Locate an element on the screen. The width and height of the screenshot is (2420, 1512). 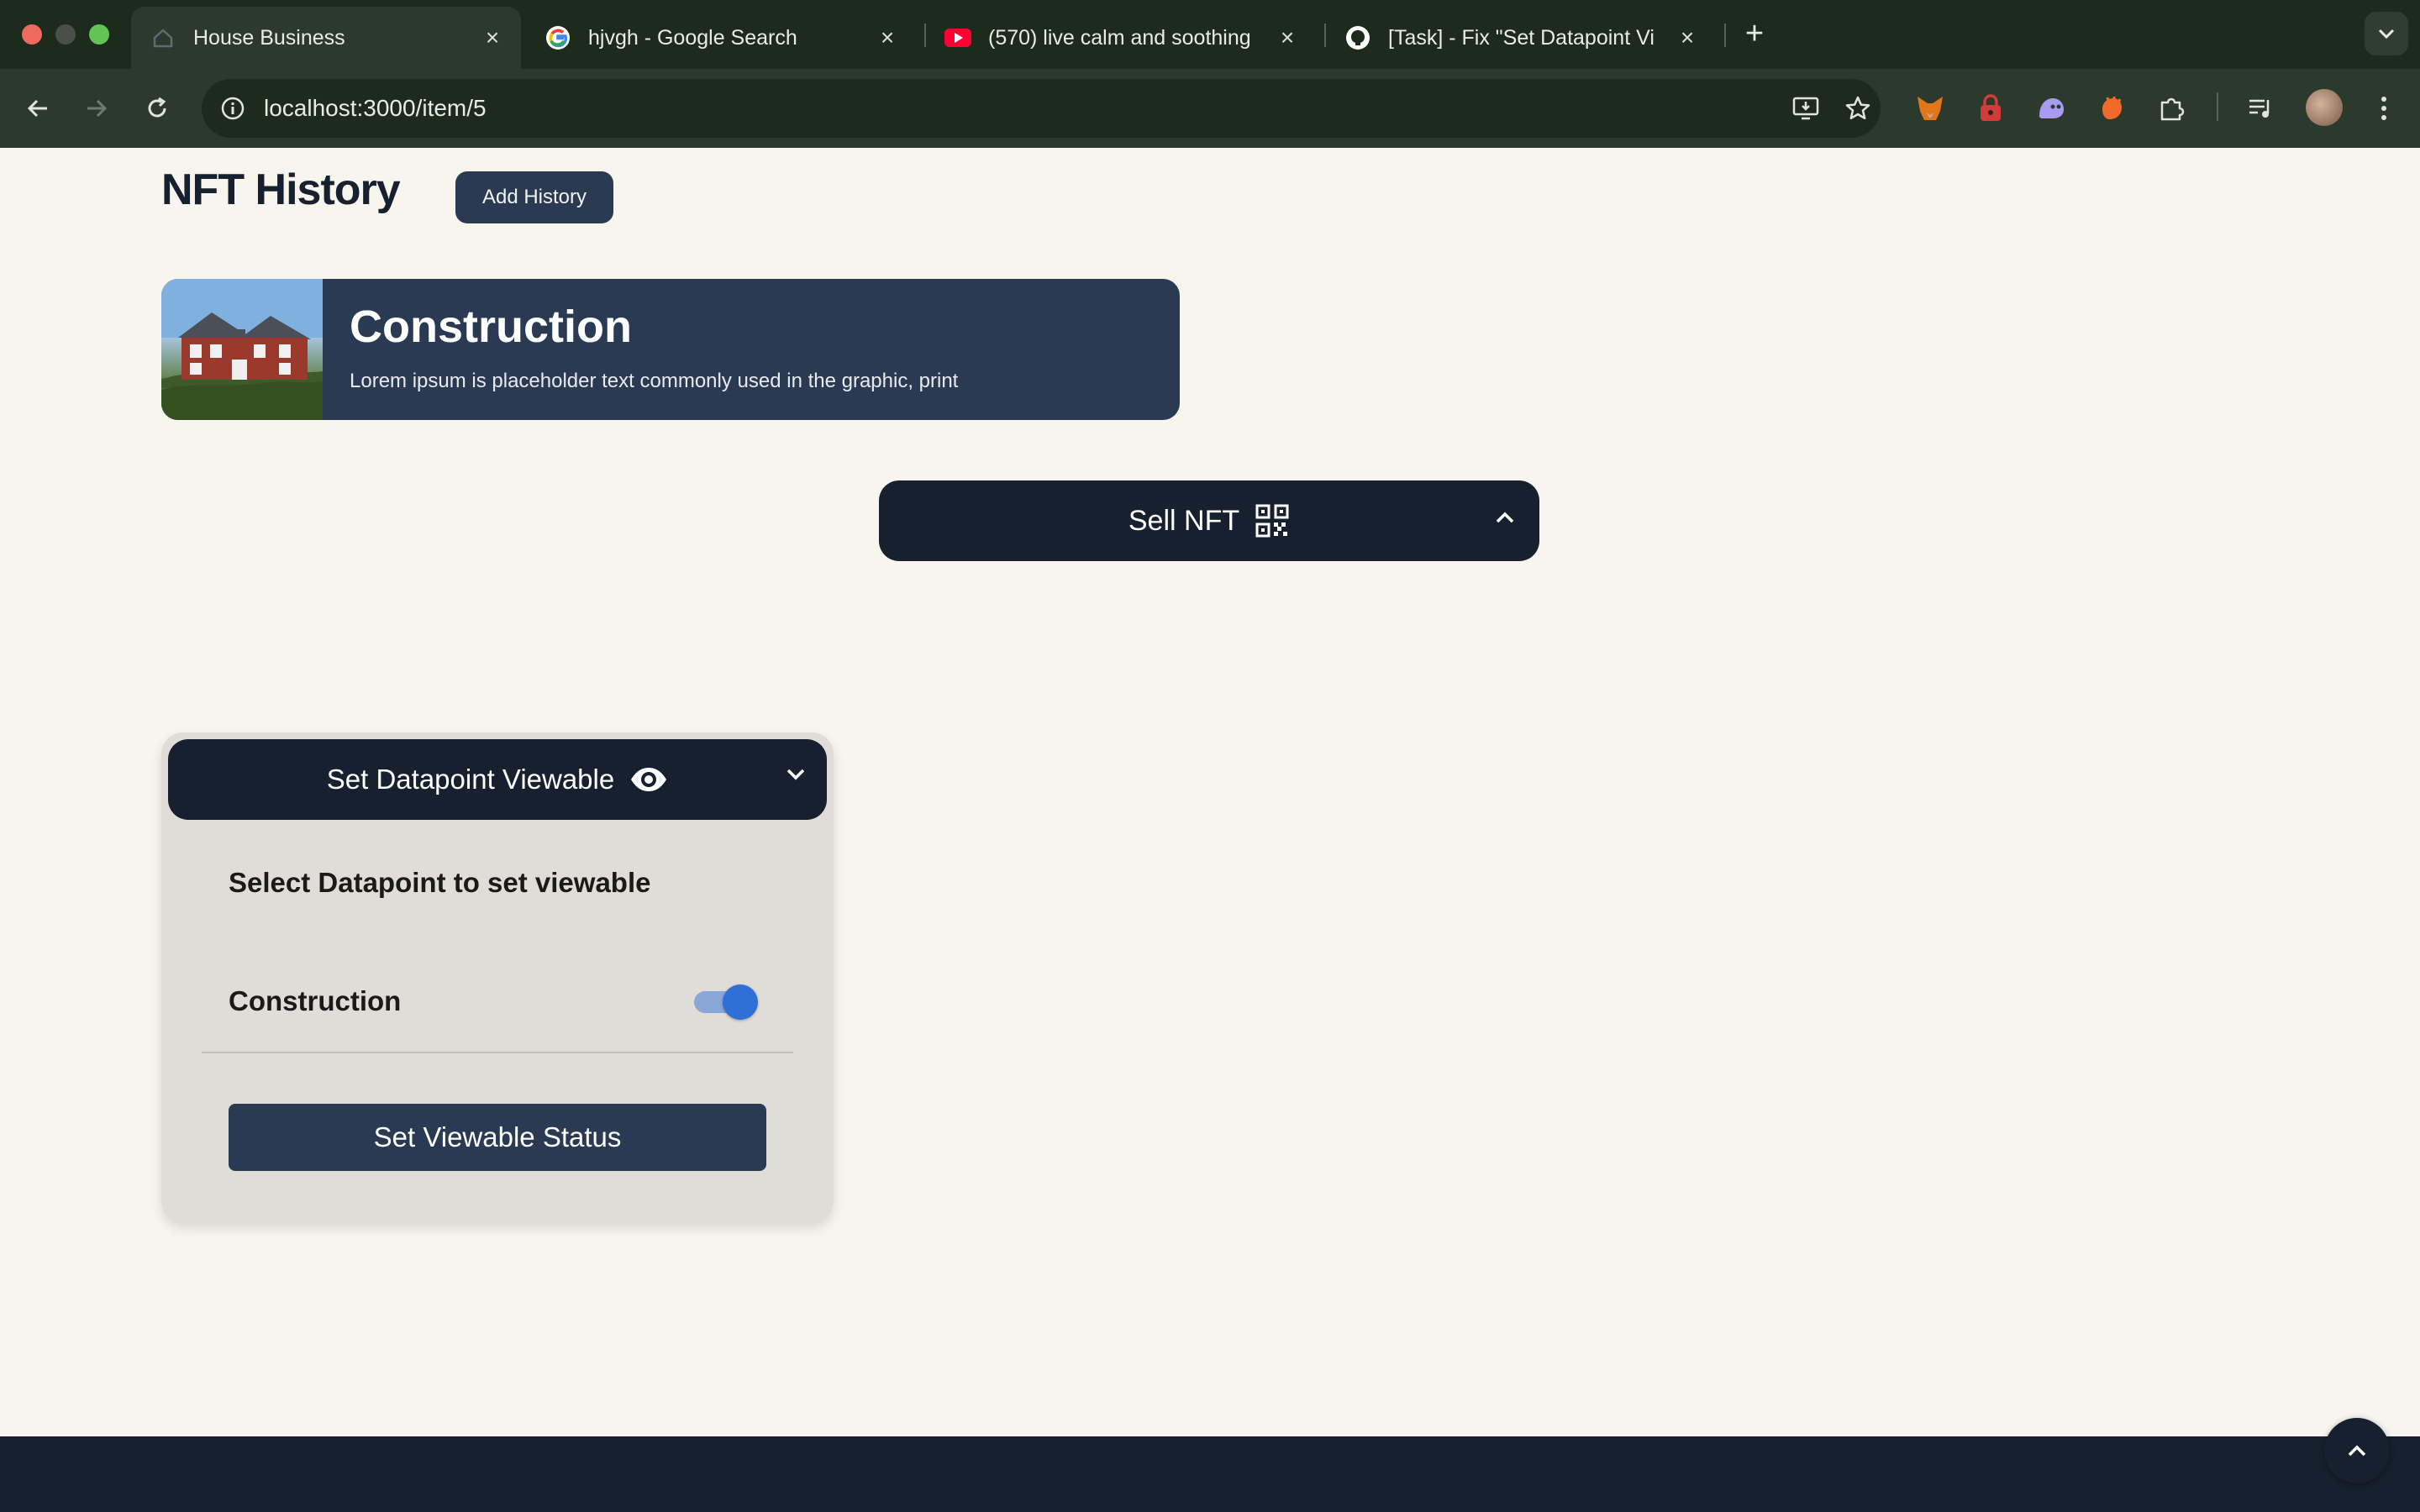
tab-search-button is located at coordinates (2387, 33).